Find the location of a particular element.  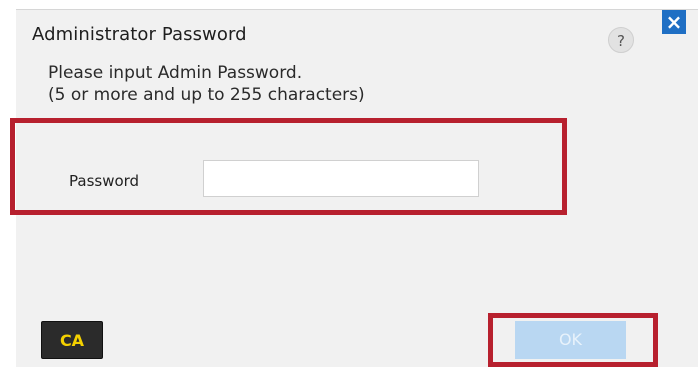

clear-all-button: CA is located at coordinates (72, 340).